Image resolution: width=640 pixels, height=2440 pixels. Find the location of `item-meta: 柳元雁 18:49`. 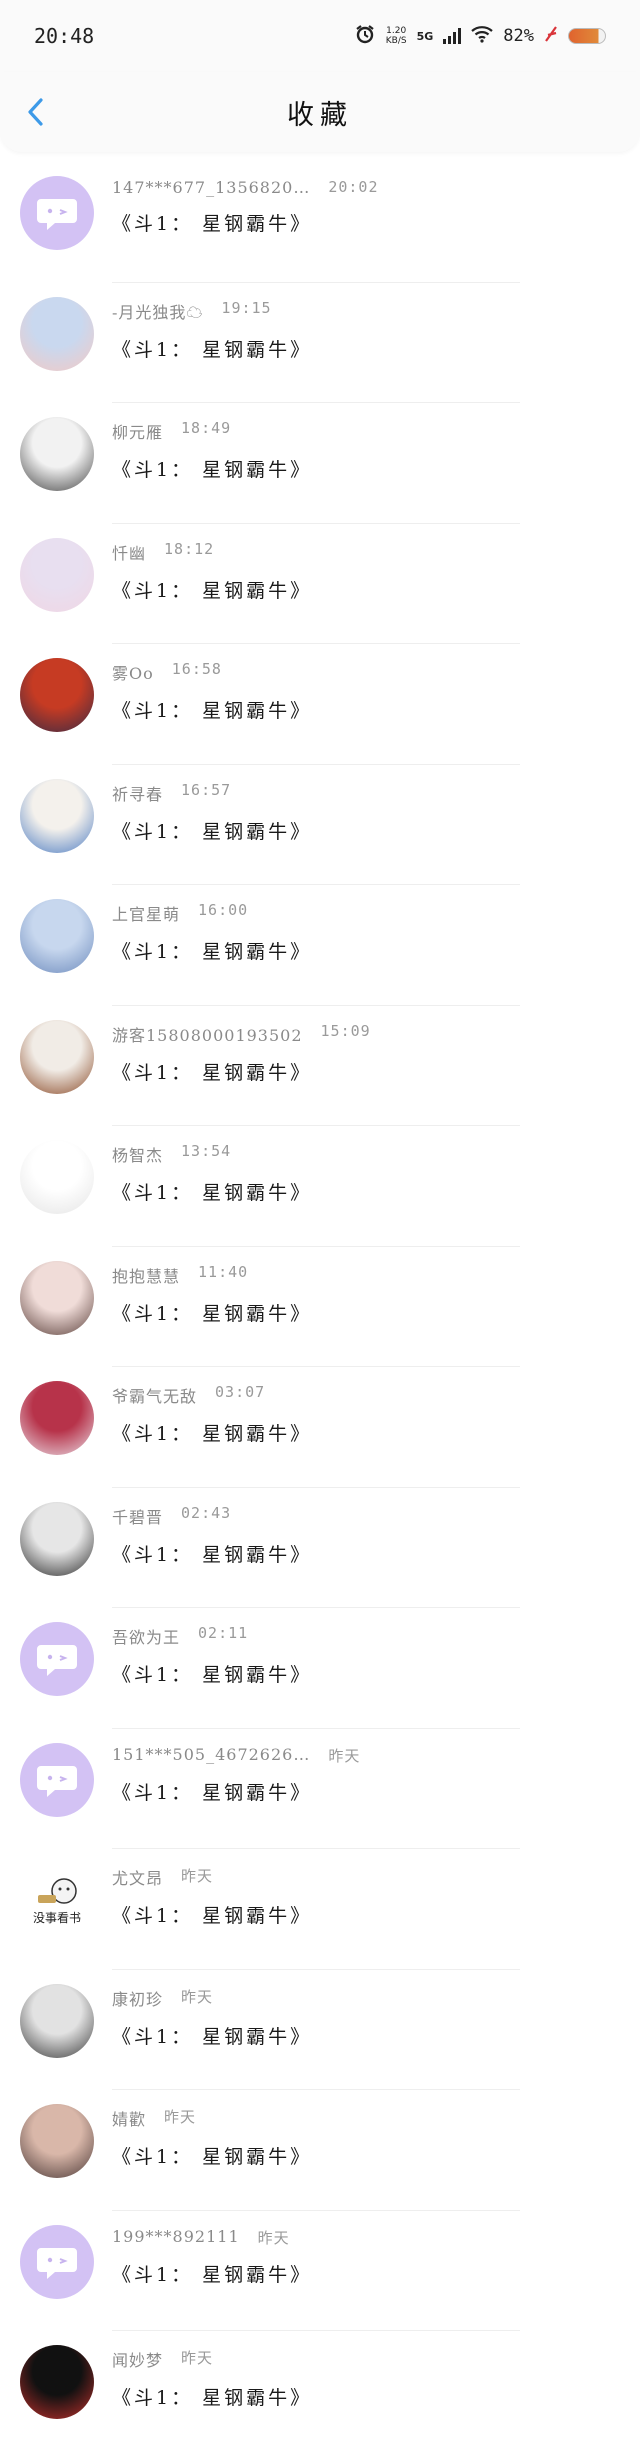

item-meta: 柳元雁 18:49 is located at coordinates (212, 431).